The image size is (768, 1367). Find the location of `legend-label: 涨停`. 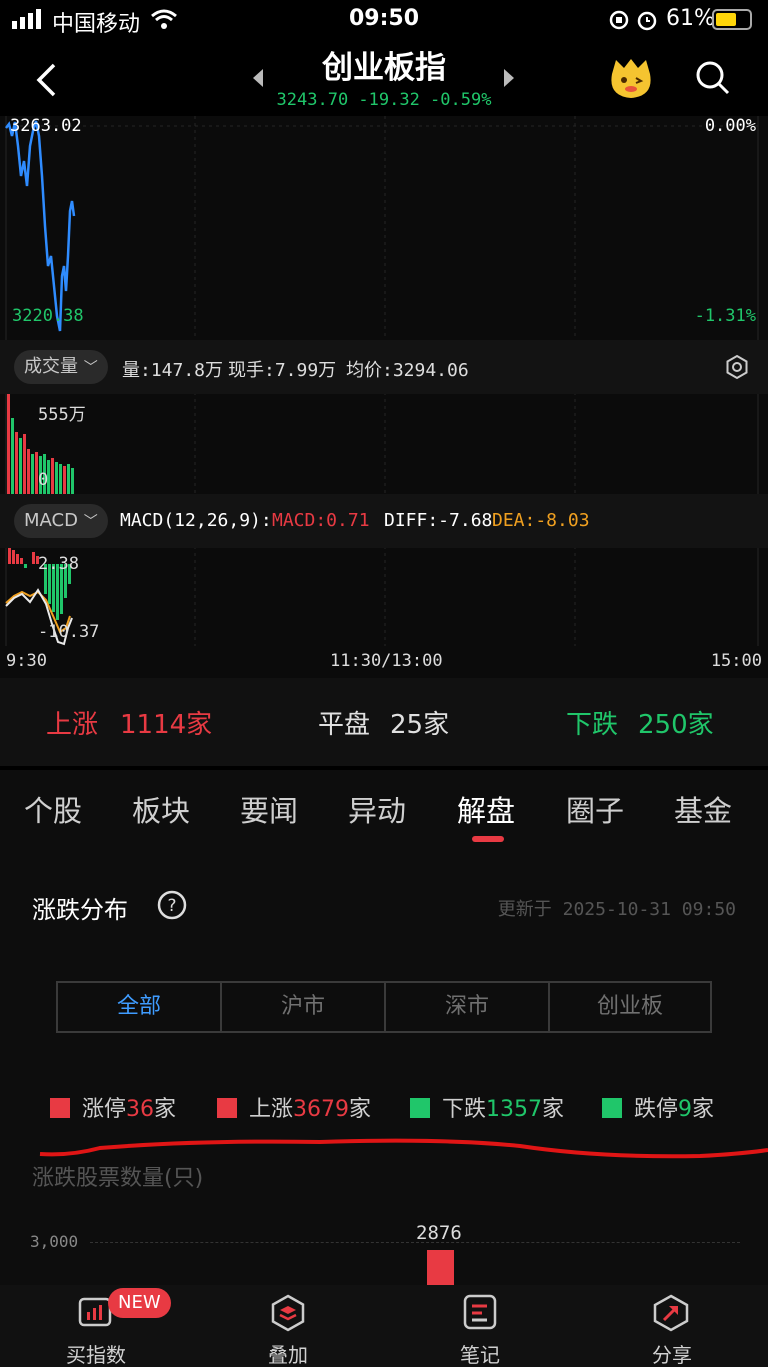

legend-label: 涨停 is located at coordinates (104, 1109).